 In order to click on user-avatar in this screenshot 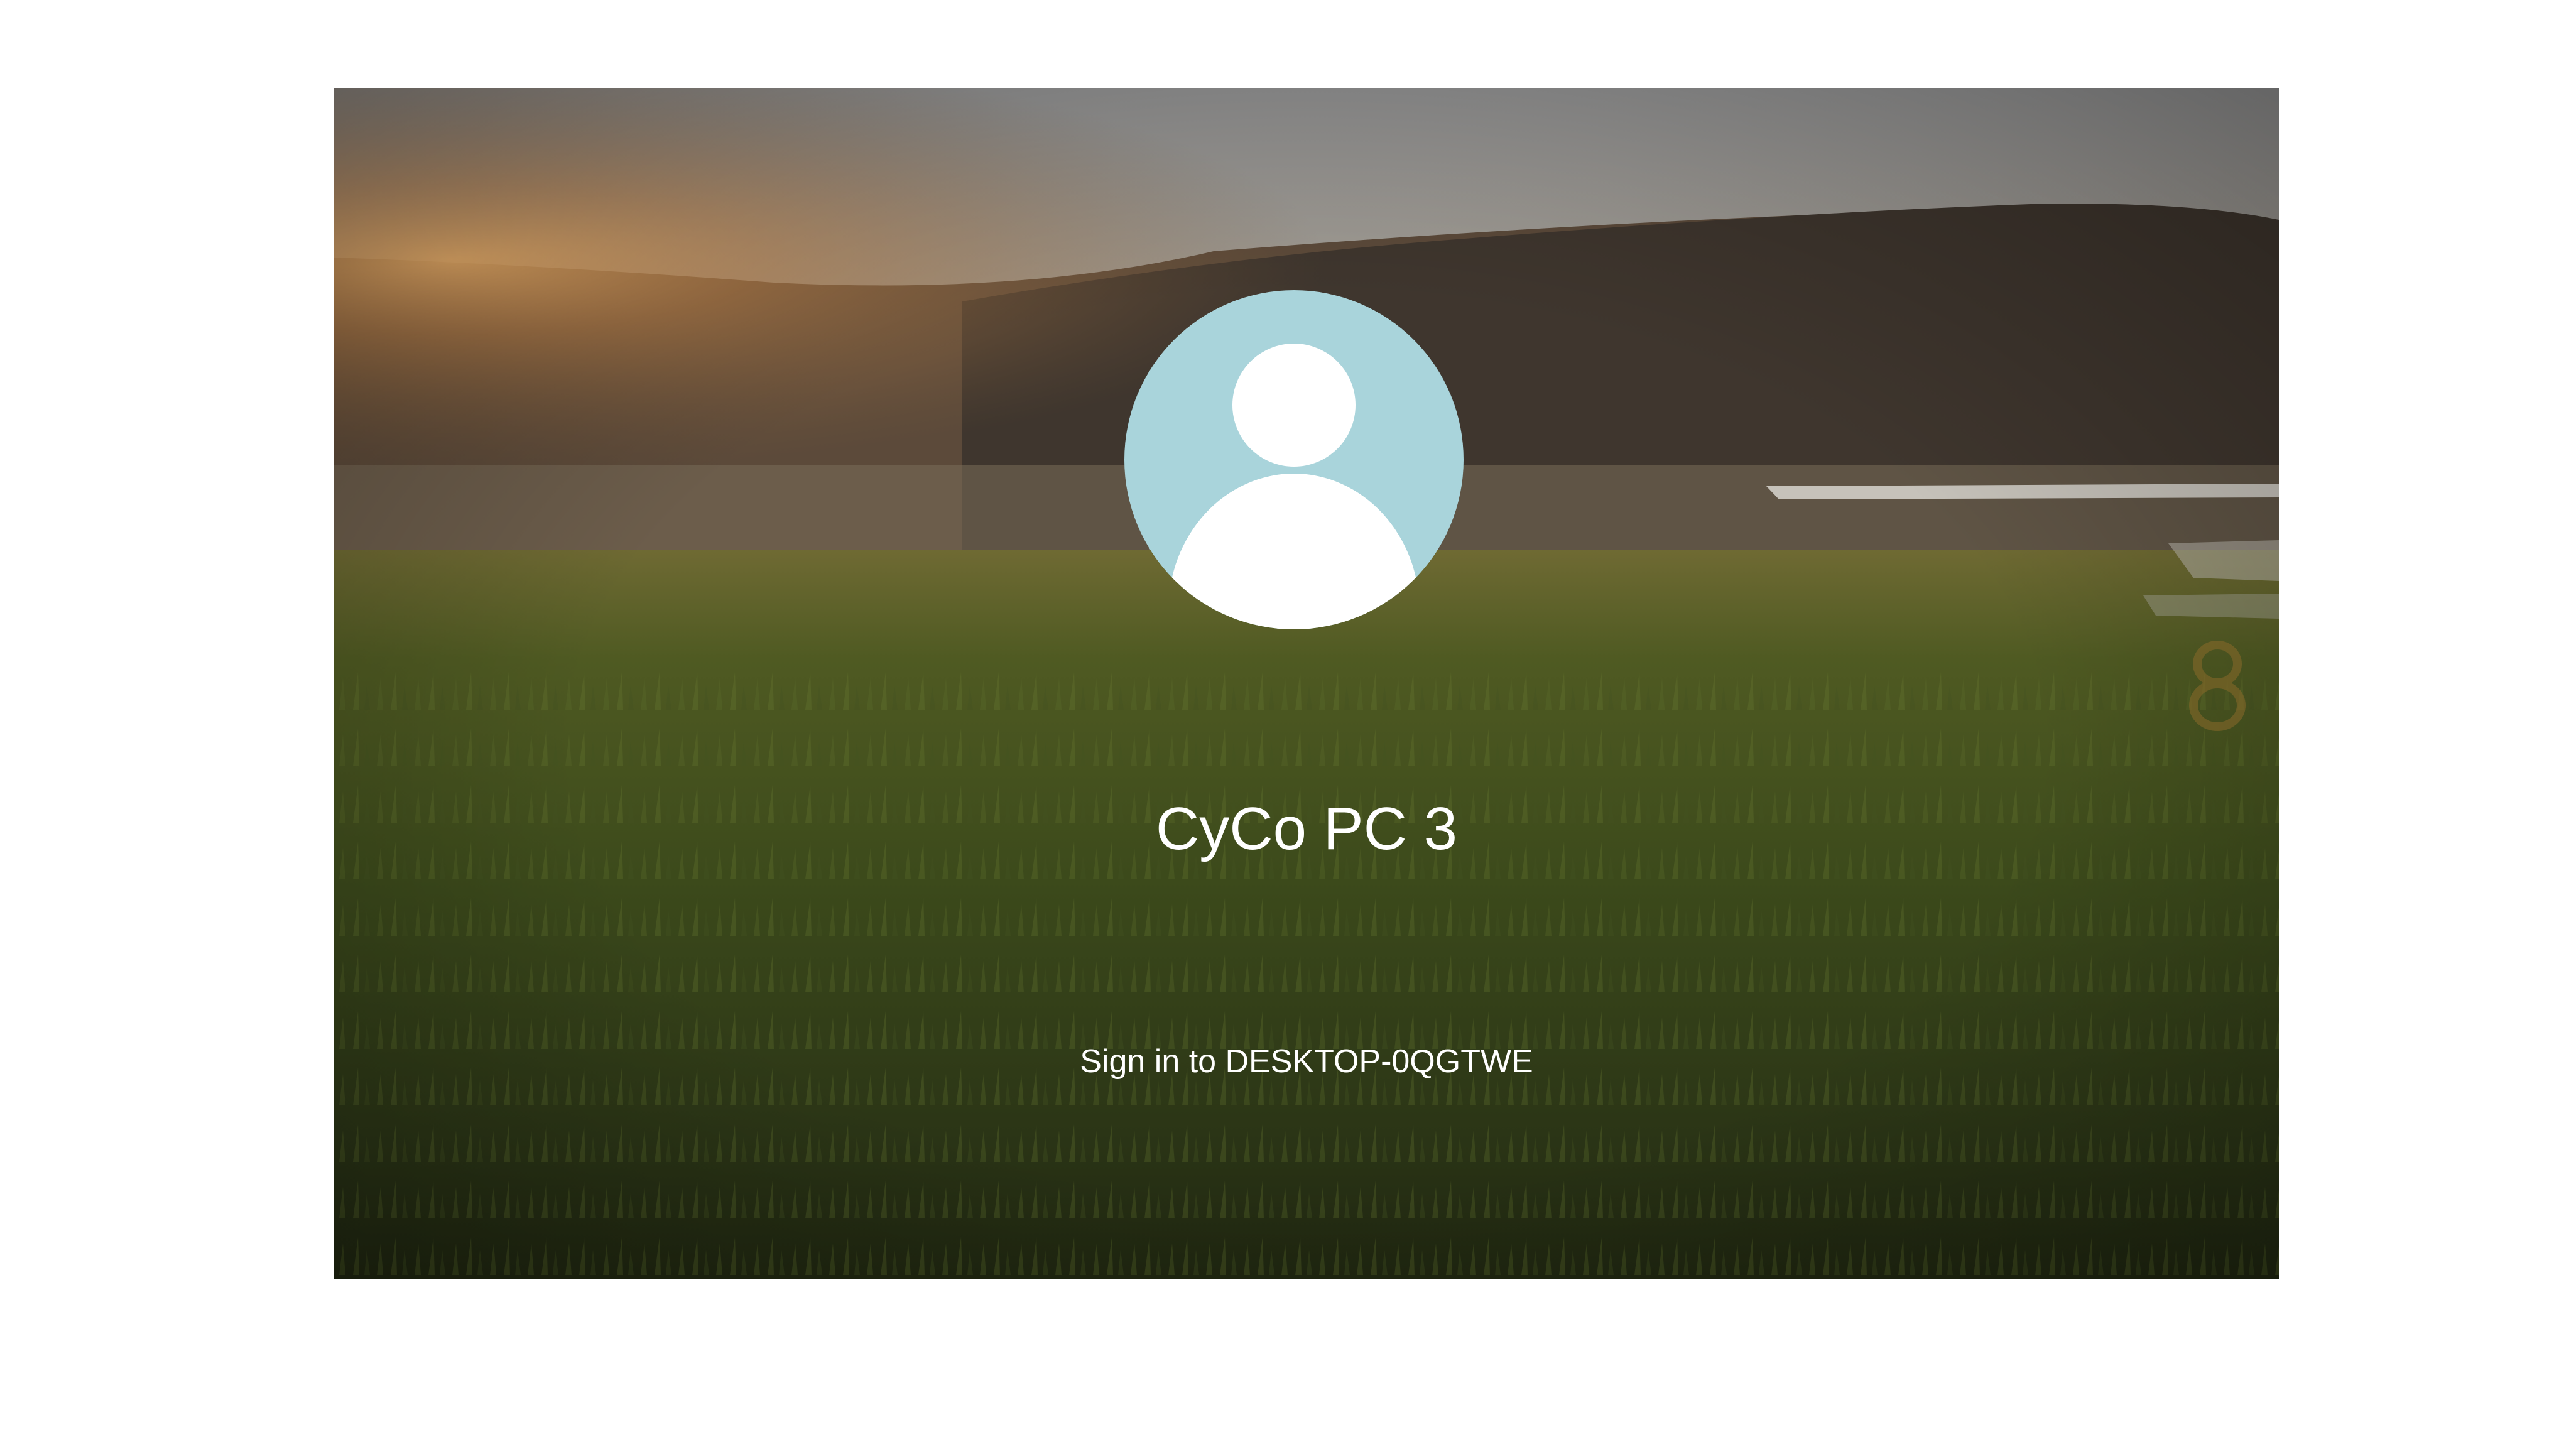, I will do `click(1294, 459)`.